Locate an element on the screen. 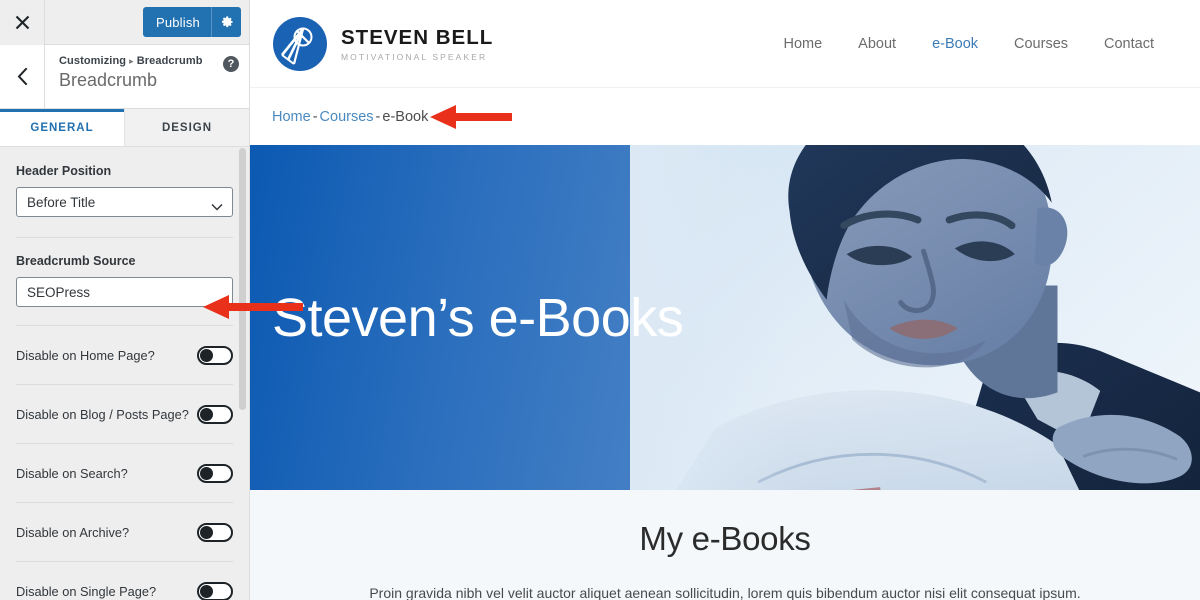  toggle-disable-on-search is located at coordinates (215, 473).